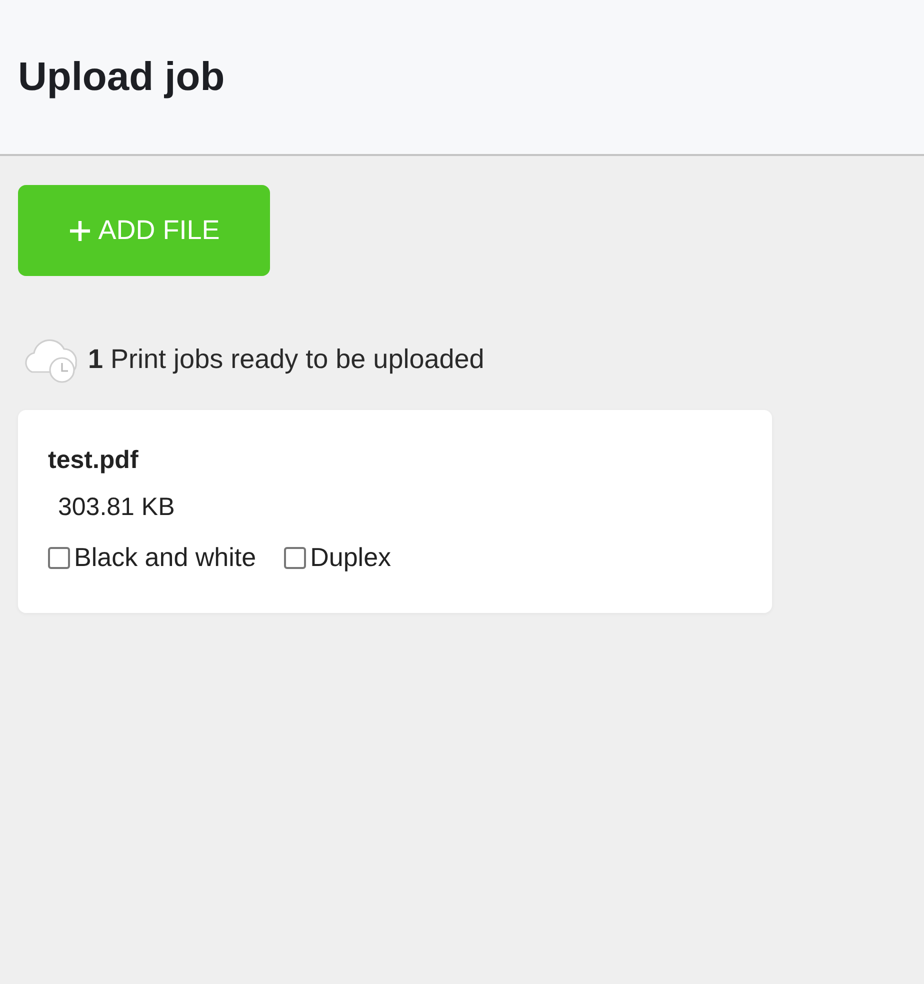 The image size is (924, 984). Describe the element at coordinates (144, 230) in the screenshot. I see `add-file-button: ADD FILE` at that location.